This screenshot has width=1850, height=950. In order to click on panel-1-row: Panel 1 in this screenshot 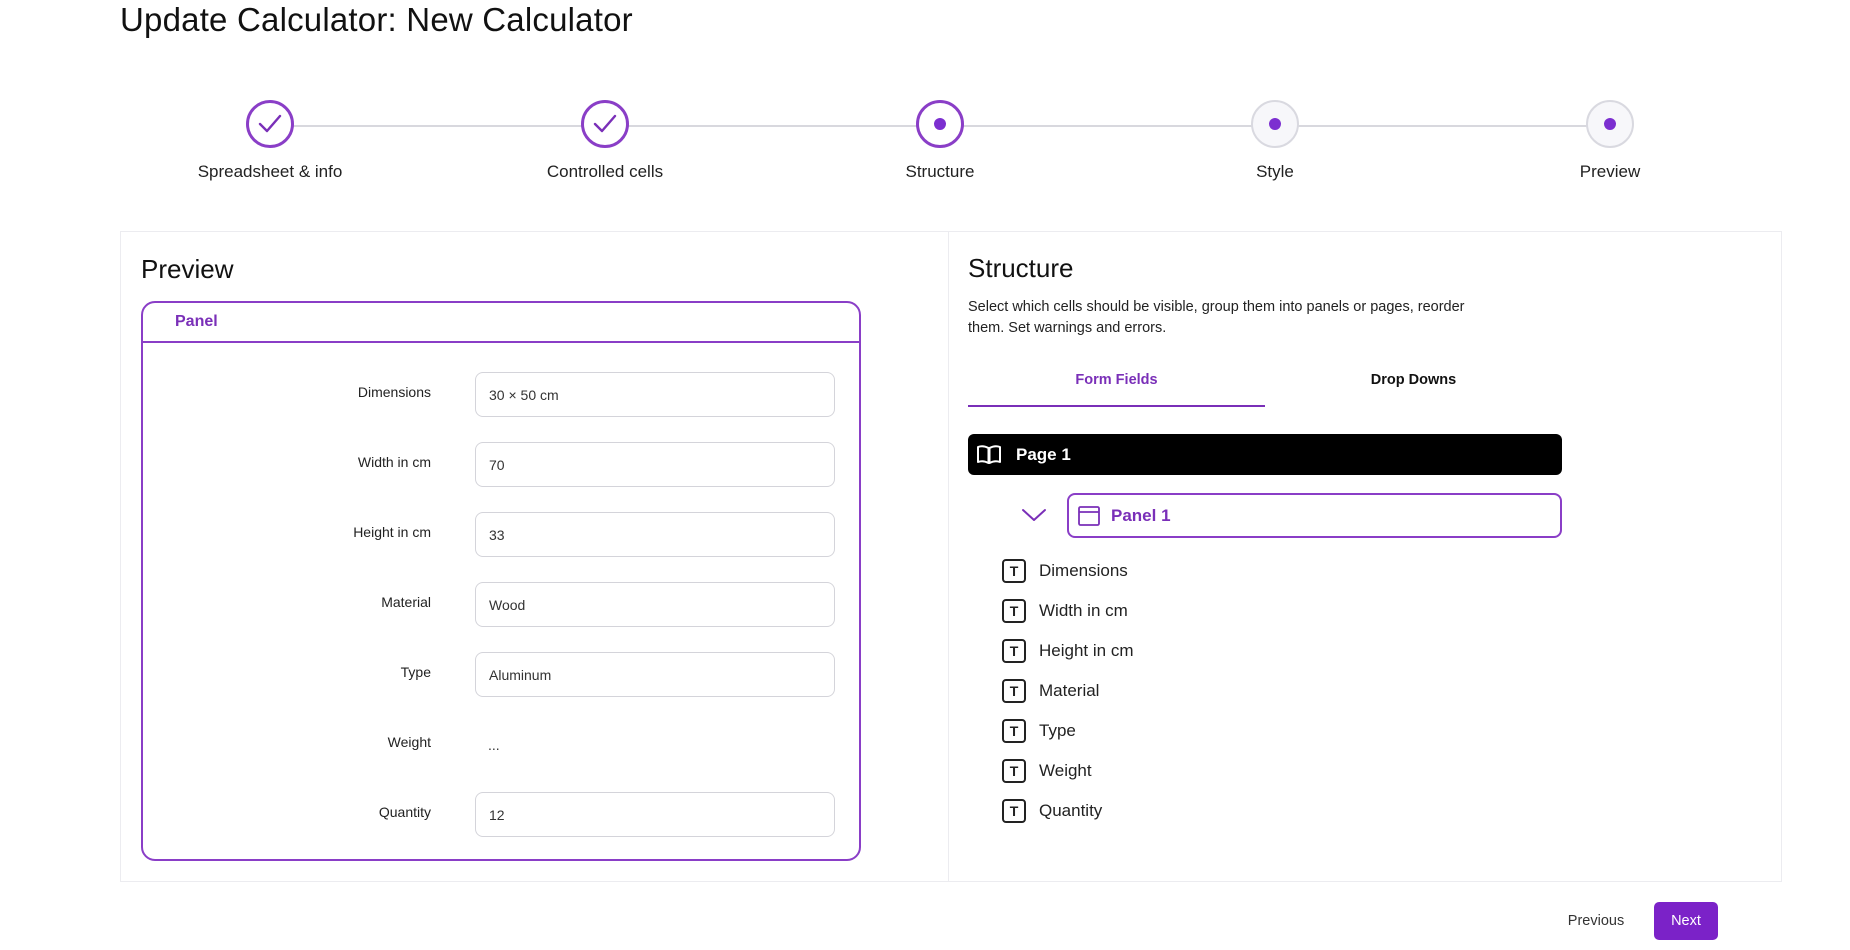, I will do `click(1265, 515)`.